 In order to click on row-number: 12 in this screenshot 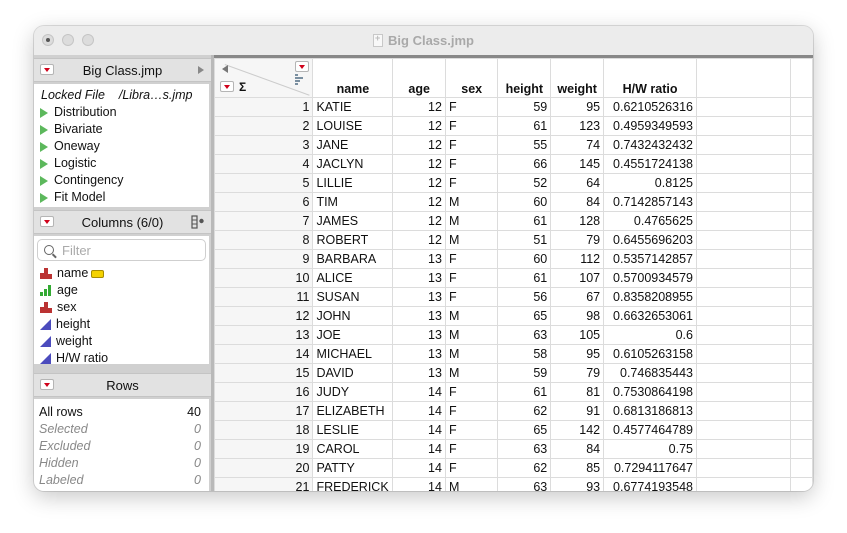, I will do `click(263, 316)`.